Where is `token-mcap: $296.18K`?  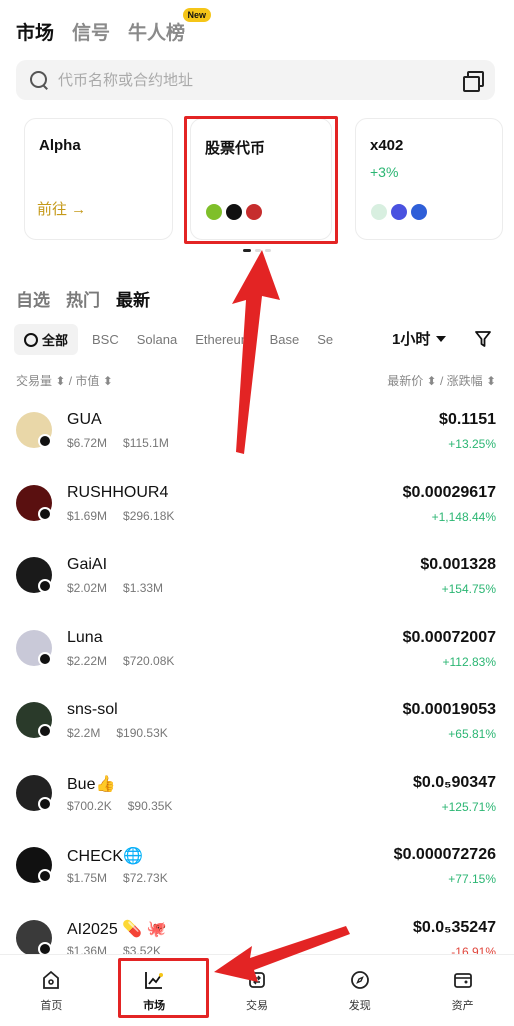 token-mcap: $296.18K is located at coordinates (149, 515).